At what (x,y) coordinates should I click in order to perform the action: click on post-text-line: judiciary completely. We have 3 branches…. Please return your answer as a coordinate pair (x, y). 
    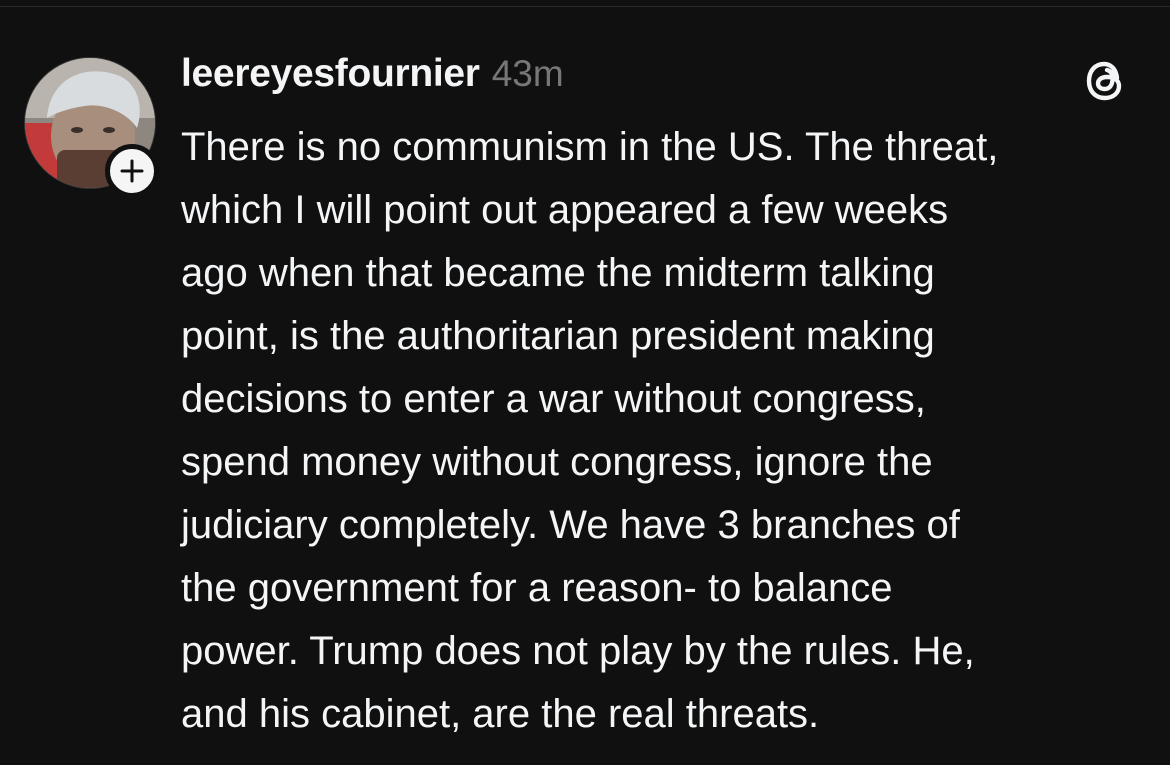
    Looking at the image, I should click on (570, 525).